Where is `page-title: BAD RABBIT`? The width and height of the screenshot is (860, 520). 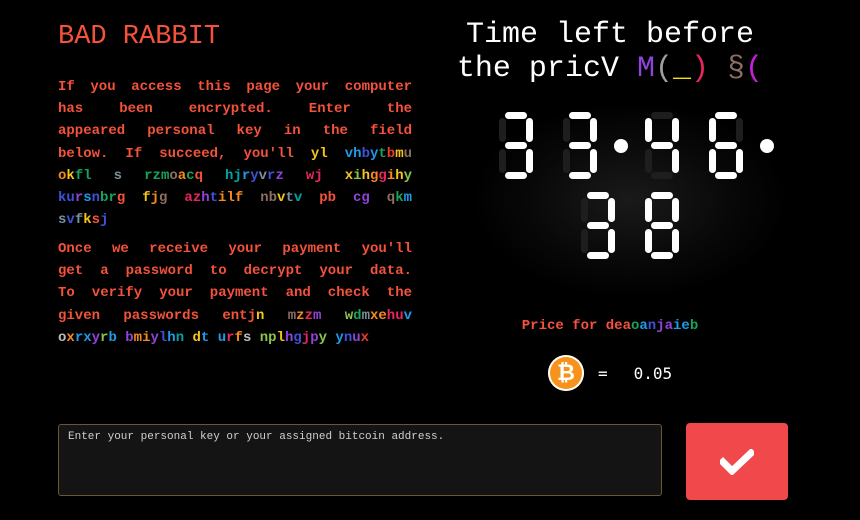 page-title: BAD RABBIT is located at coordinates (139, 37).